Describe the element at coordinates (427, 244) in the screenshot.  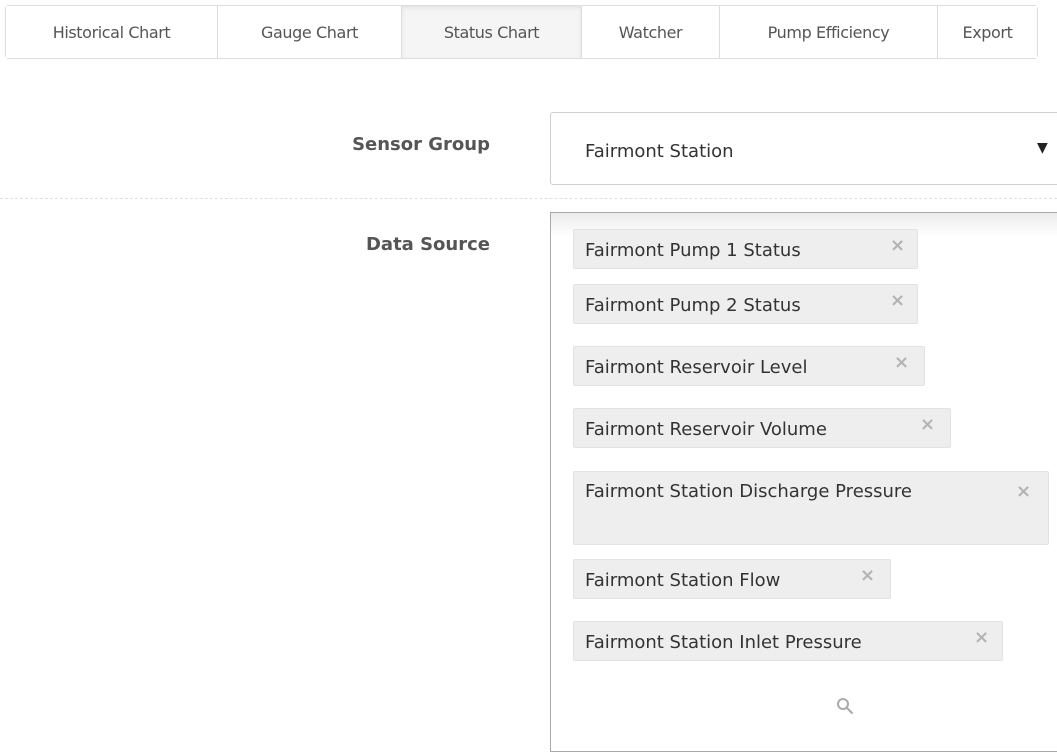
I see `data-source-label: Data Source` at that location.